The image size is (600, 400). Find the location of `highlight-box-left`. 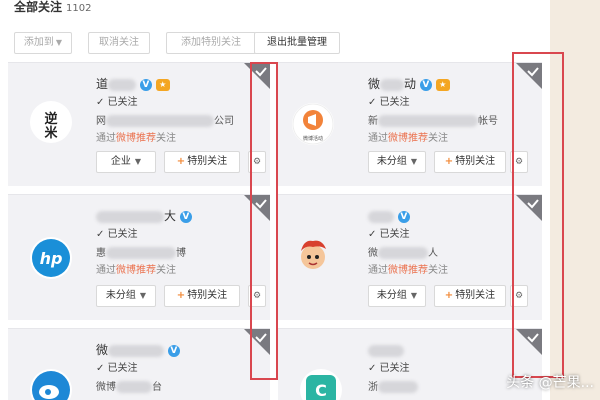

highlight-box-left is located at coordinates (264, 221).